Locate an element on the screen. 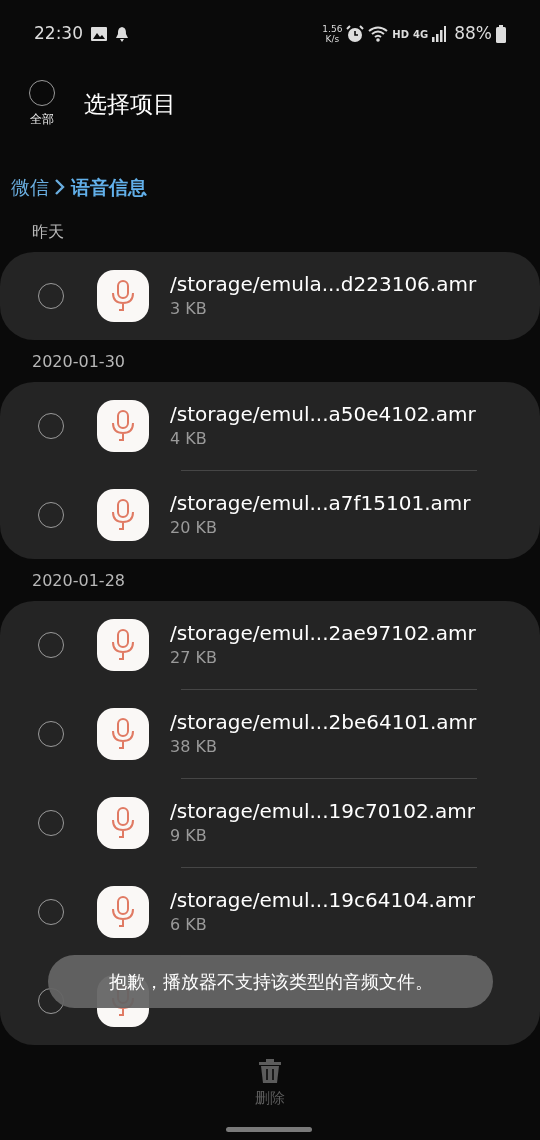  file-size: 20 KB is located at coordinates (194, 528).